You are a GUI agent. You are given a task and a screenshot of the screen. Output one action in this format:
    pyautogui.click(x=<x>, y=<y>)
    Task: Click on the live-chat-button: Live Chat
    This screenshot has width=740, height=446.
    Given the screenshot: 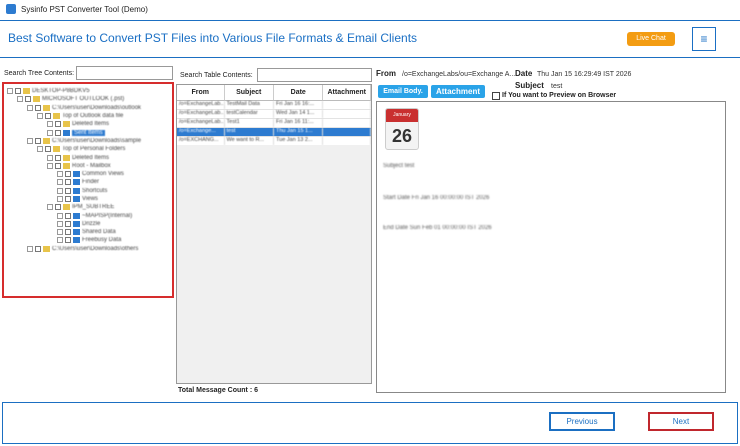 What is the action you would take?
    pyautogui.click(x=651, y=39)
    